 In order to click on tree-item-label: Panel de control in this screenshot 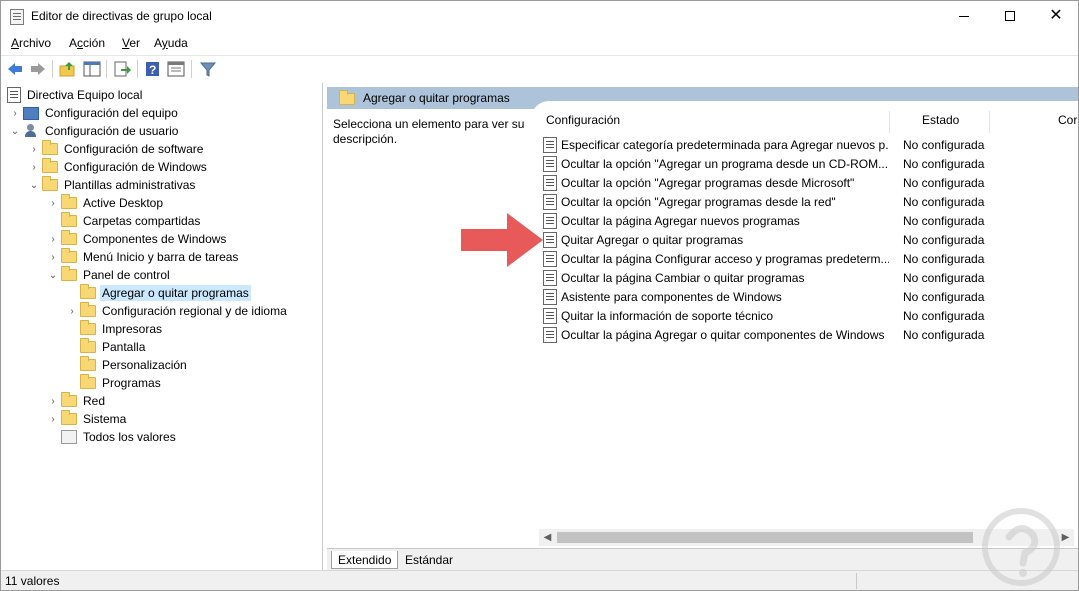, I will do `click(126, 275)`.